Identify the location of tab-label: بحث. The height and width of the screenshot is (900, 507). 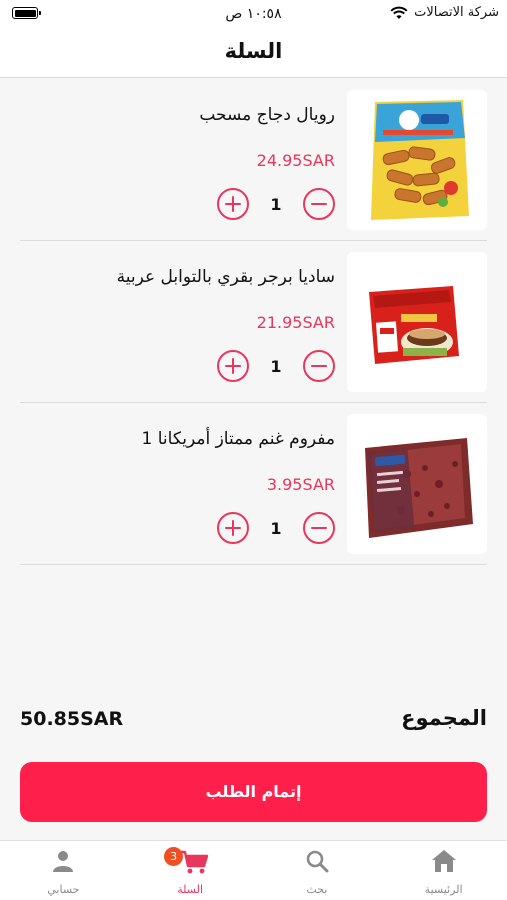
(317, 889).